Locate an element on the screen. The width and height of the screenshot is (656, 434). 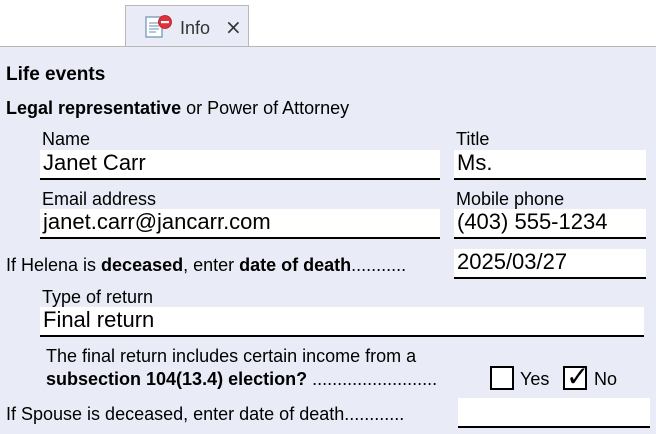
title-label: Title is located at coordinates (473, 139).